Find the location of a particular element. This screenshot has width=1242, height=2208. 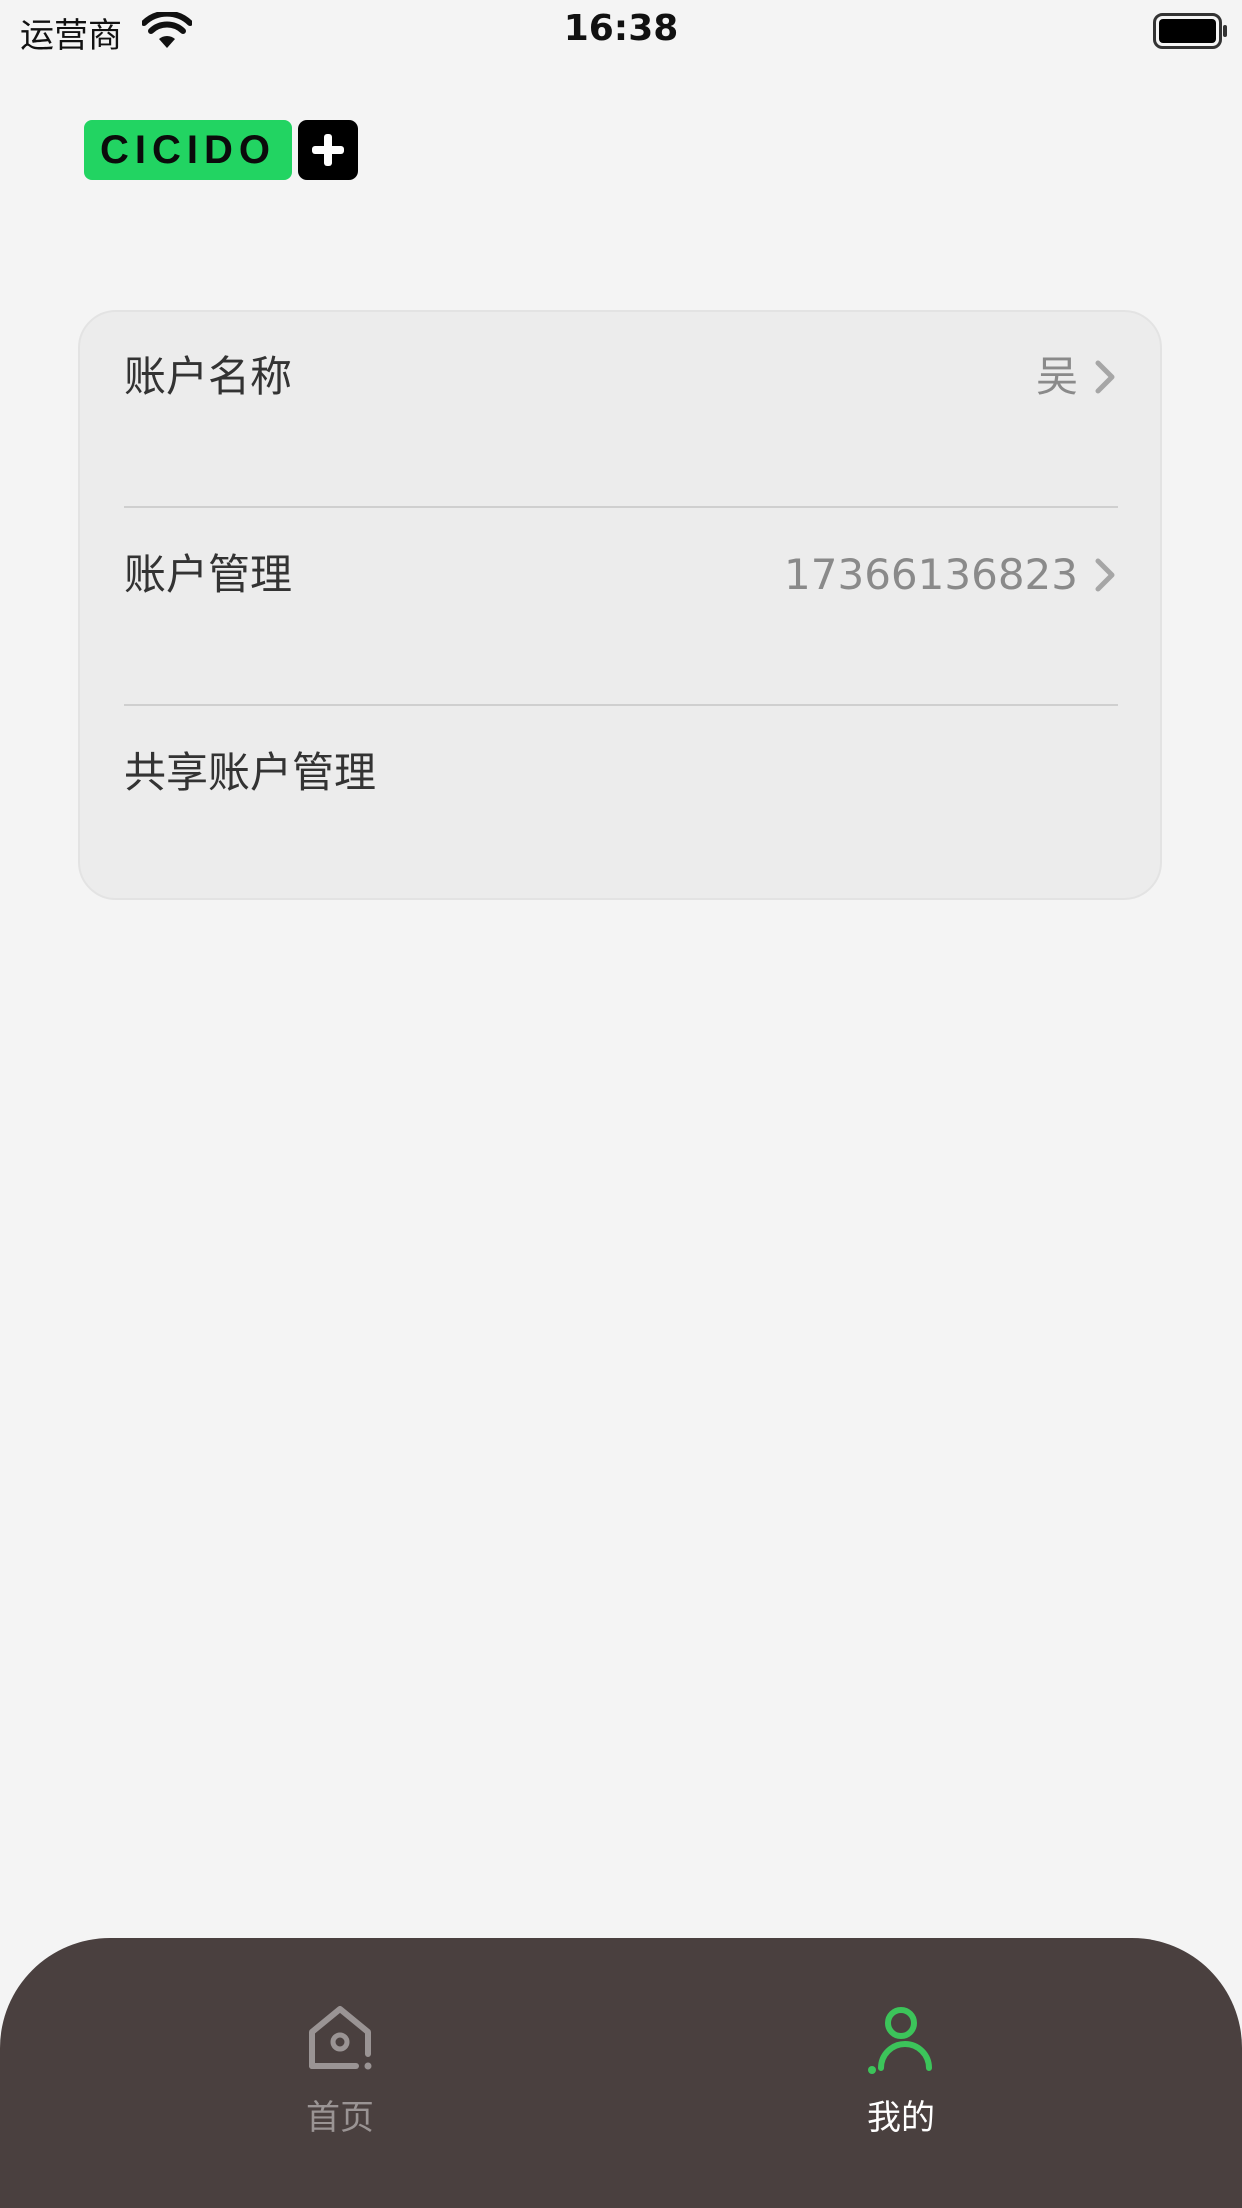

tab-home-label: 首页 is located at coordinates (340, 2118).